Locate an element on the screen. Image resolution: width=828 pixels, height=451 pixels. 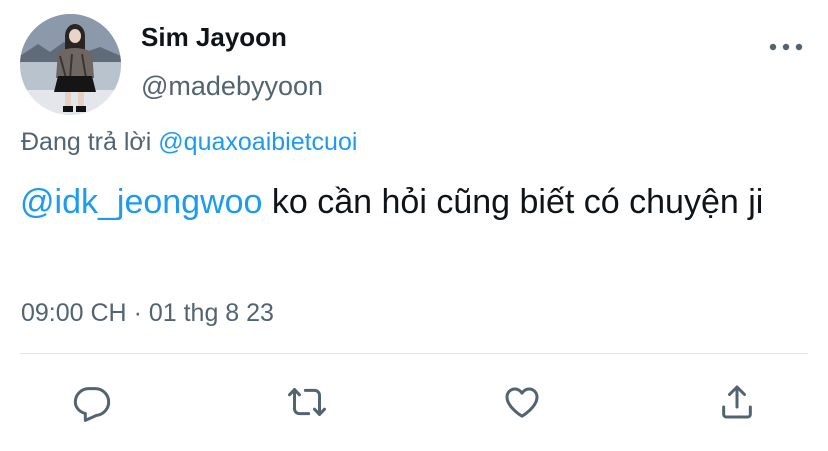
more-options-button is located at coordinates (786, 47).